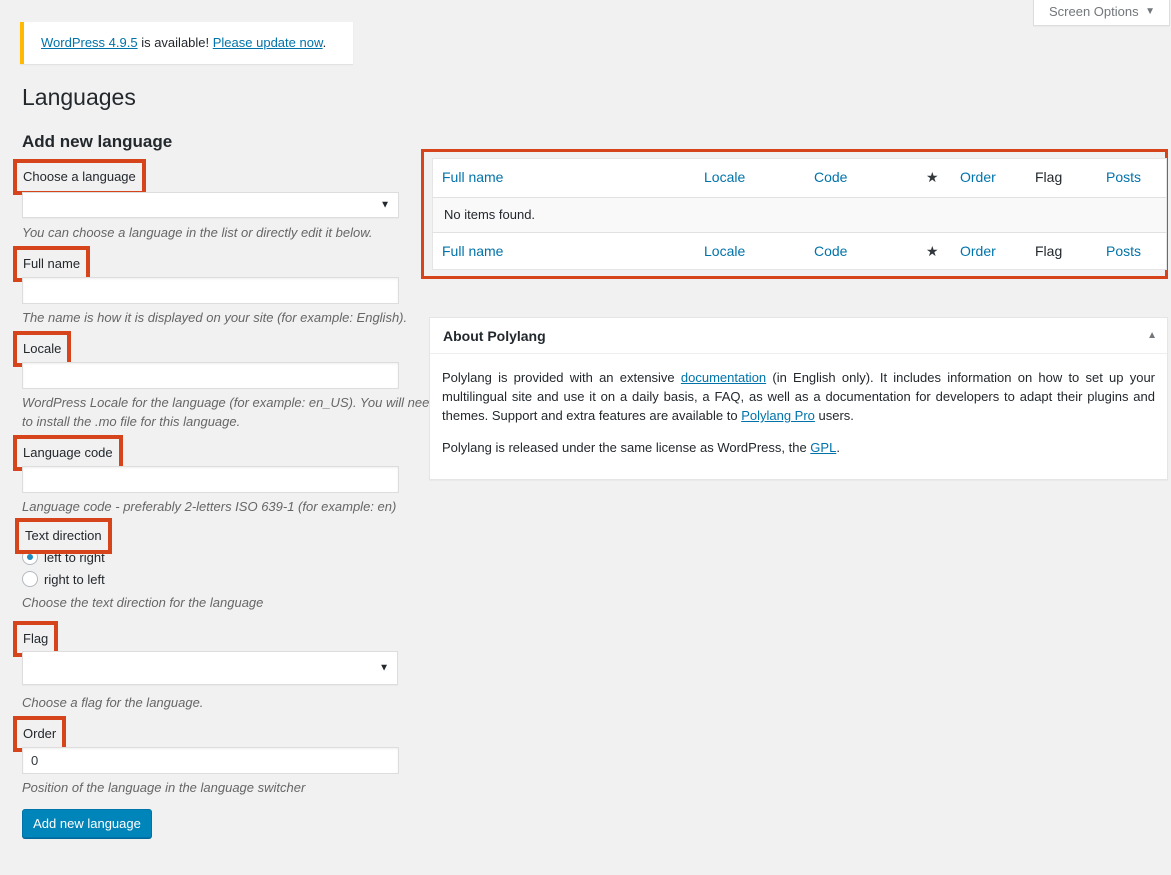 The height and width of the screenshot is (875, 1171). What do you see at coordinates (1152, 336) in the screenshot?
I see `collapse-triangle-icon: ▲` at bounding box center [1152, 336].